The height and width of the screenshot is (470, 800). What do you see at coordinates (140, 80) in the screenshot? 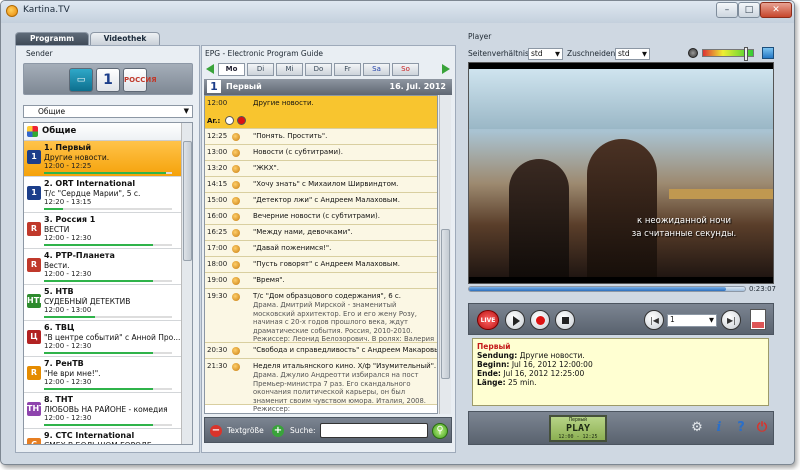
I see `russia-logo-icon: РОССИЯ` at bounding box center [140, 80].